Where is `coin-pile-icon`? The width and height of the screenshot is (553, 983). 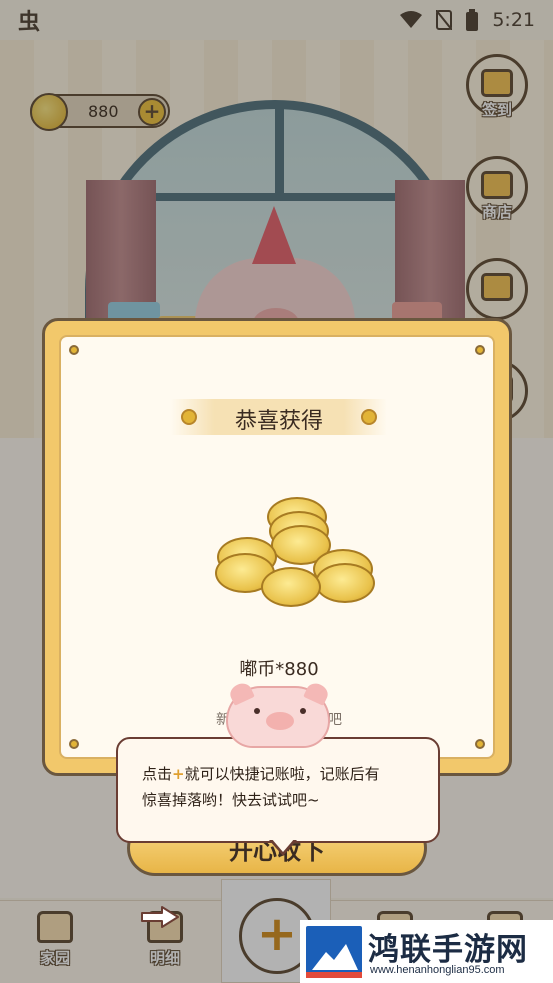 coin-pile-icon is located at coordinates (296, 557).